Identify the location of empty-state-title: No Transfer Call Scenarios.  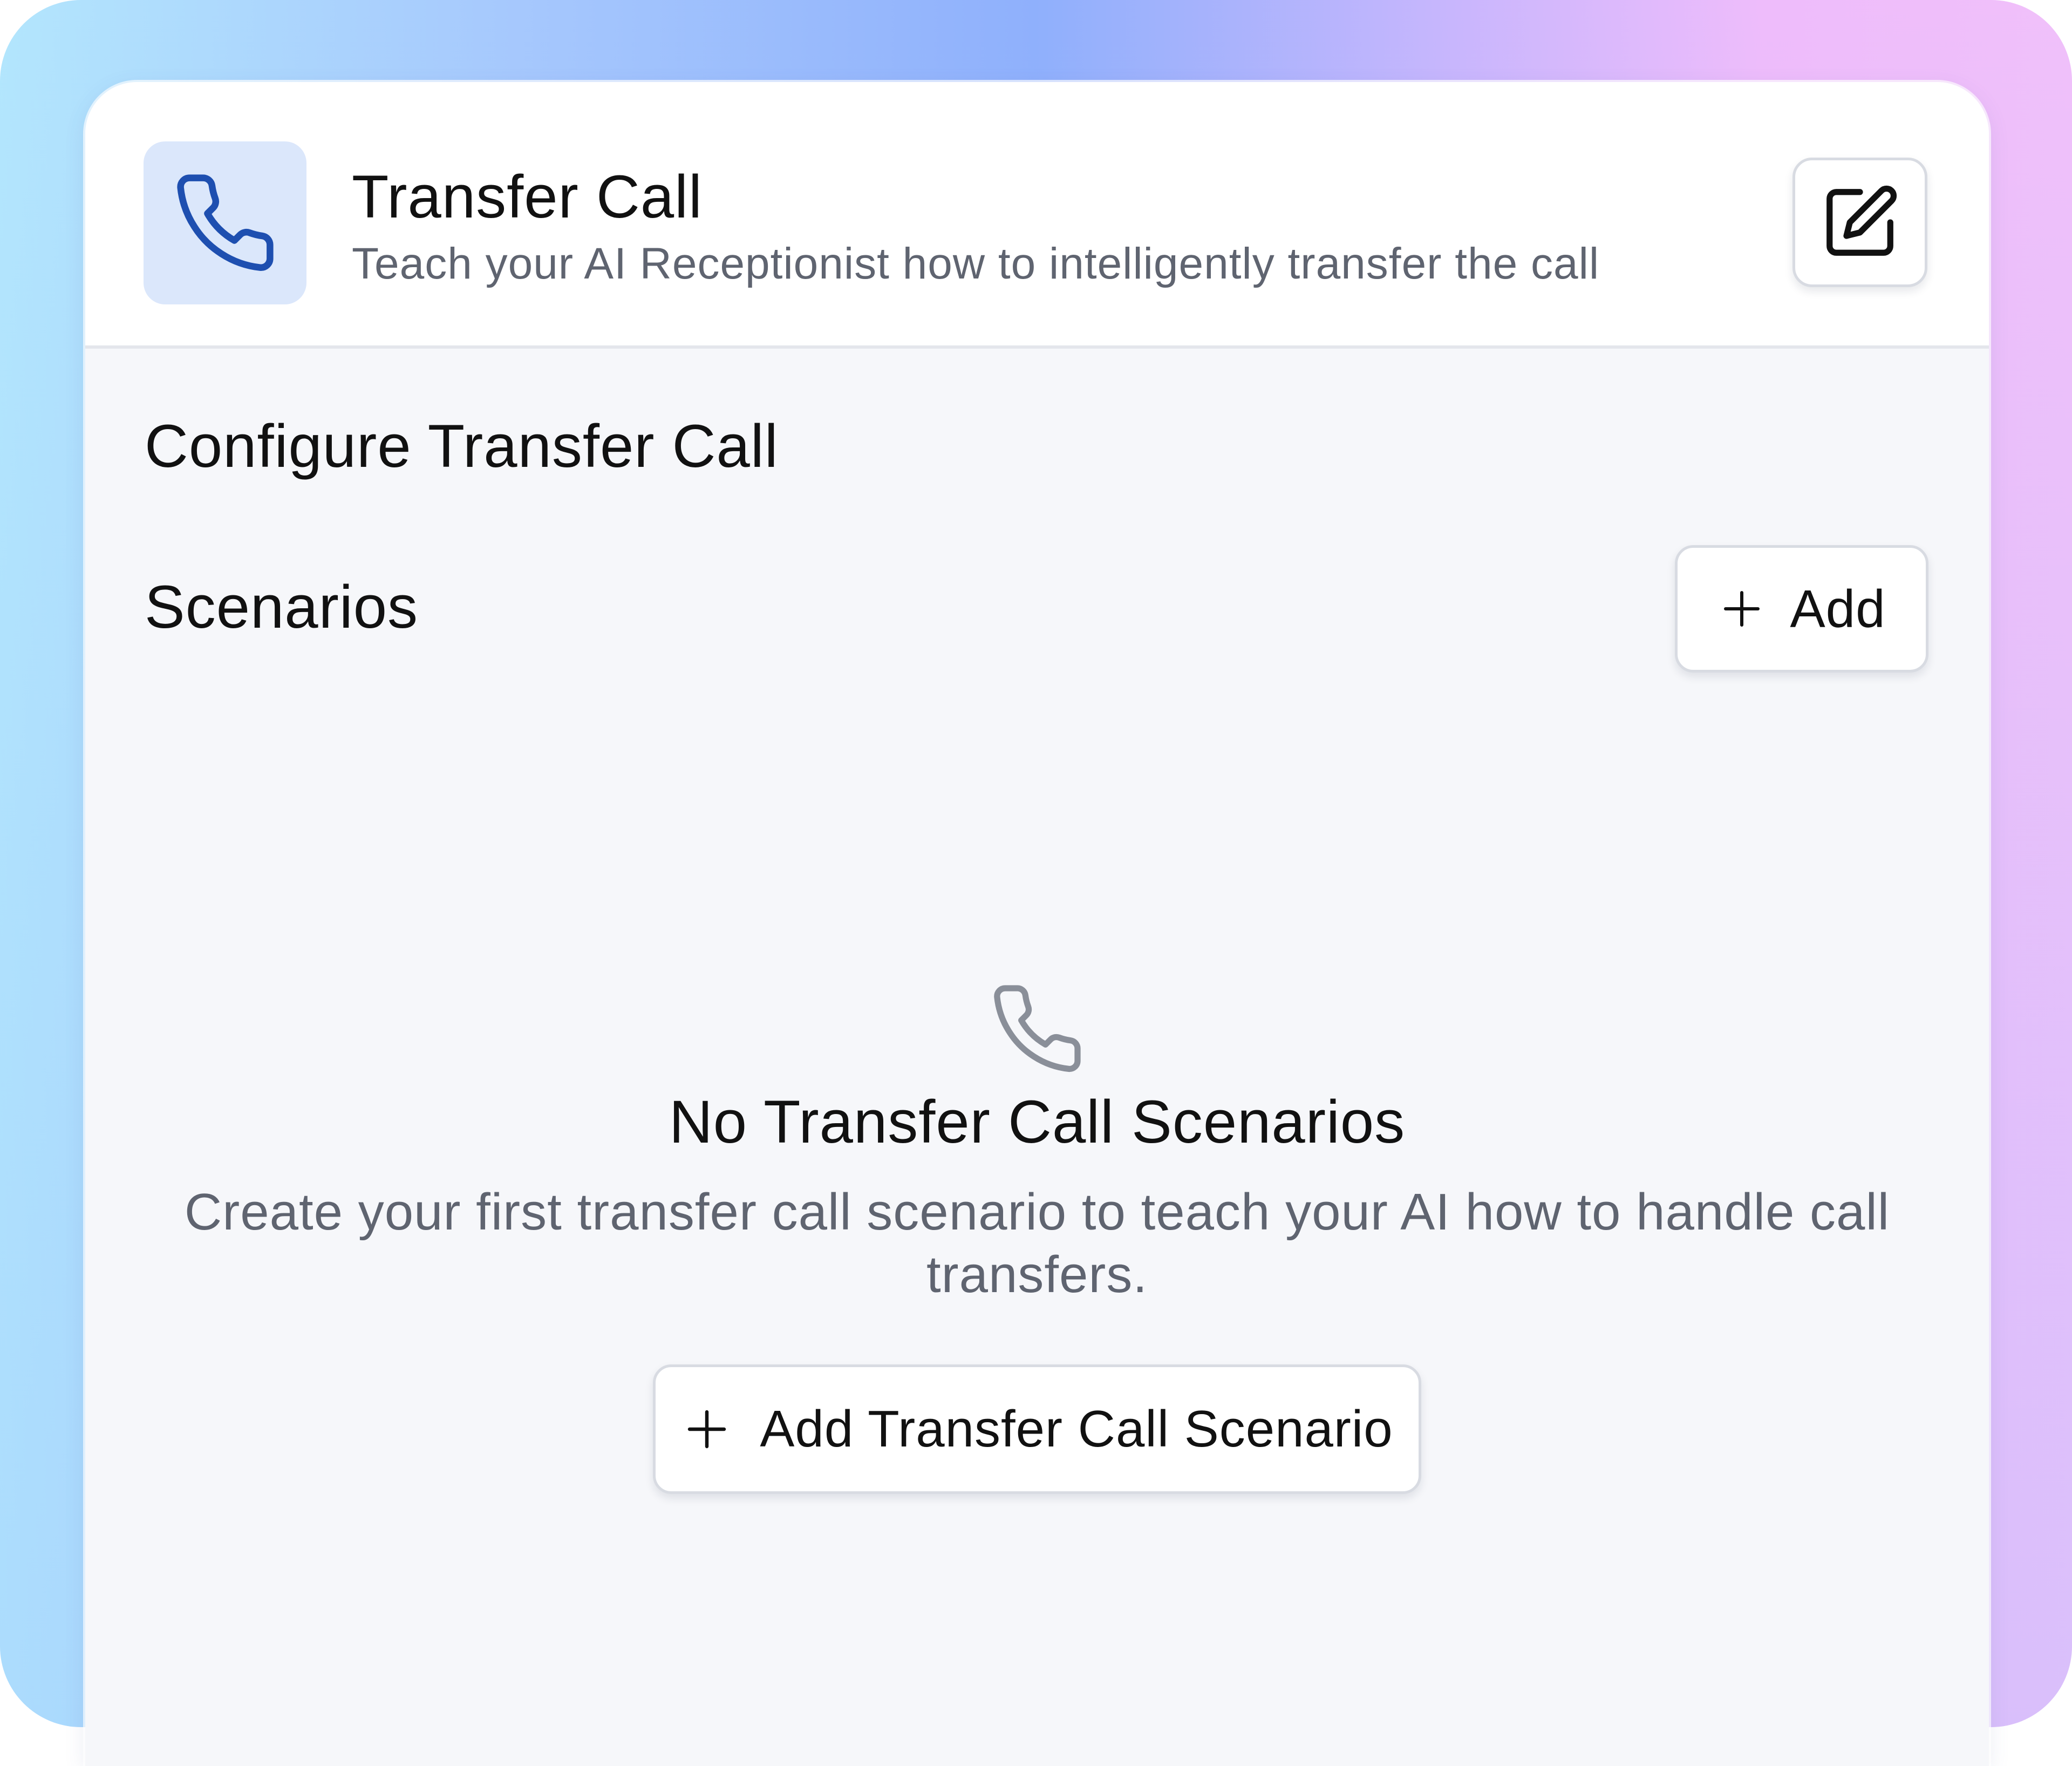
(1037, 1122).